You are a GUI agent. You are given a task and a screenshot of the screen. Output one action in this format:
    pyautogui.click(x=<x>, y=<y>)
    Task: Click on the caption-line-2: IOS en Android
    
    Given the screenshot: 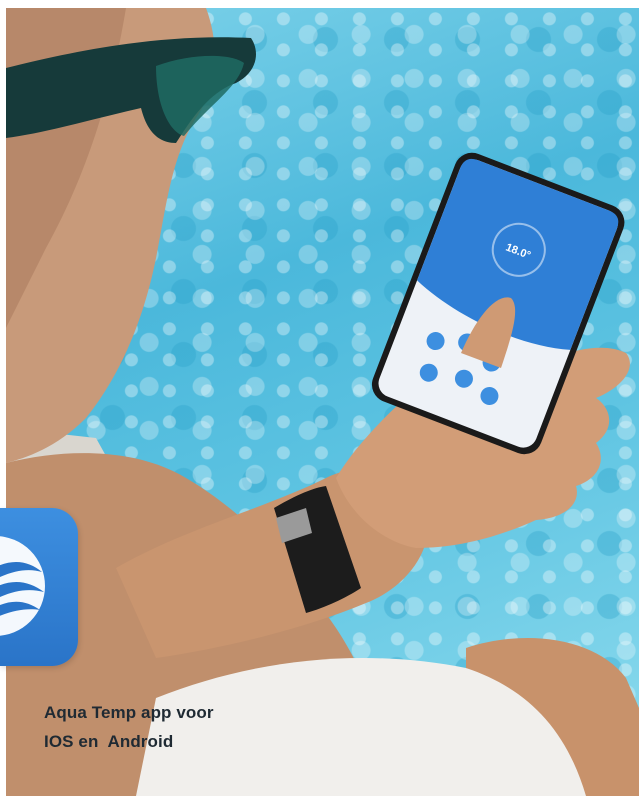 What is the action you would take?
    pyautogui.click(x=109, y=741)
    